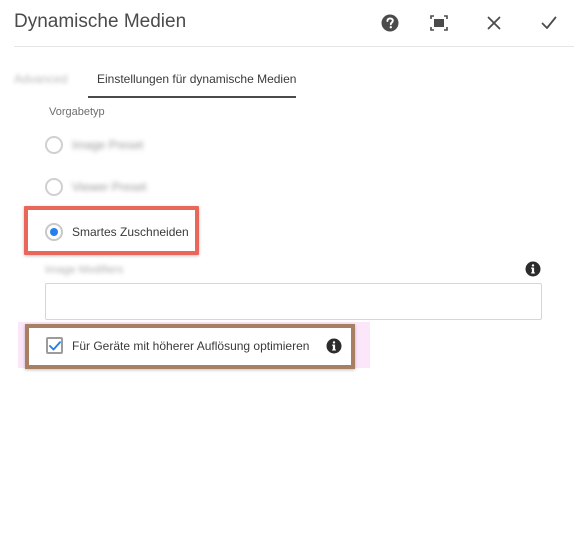 The image size is (588, 558). Describe the element at coordinates (84, 270) in the screenshot. I see `image-modifier-label: Image Modifiers` at that location.